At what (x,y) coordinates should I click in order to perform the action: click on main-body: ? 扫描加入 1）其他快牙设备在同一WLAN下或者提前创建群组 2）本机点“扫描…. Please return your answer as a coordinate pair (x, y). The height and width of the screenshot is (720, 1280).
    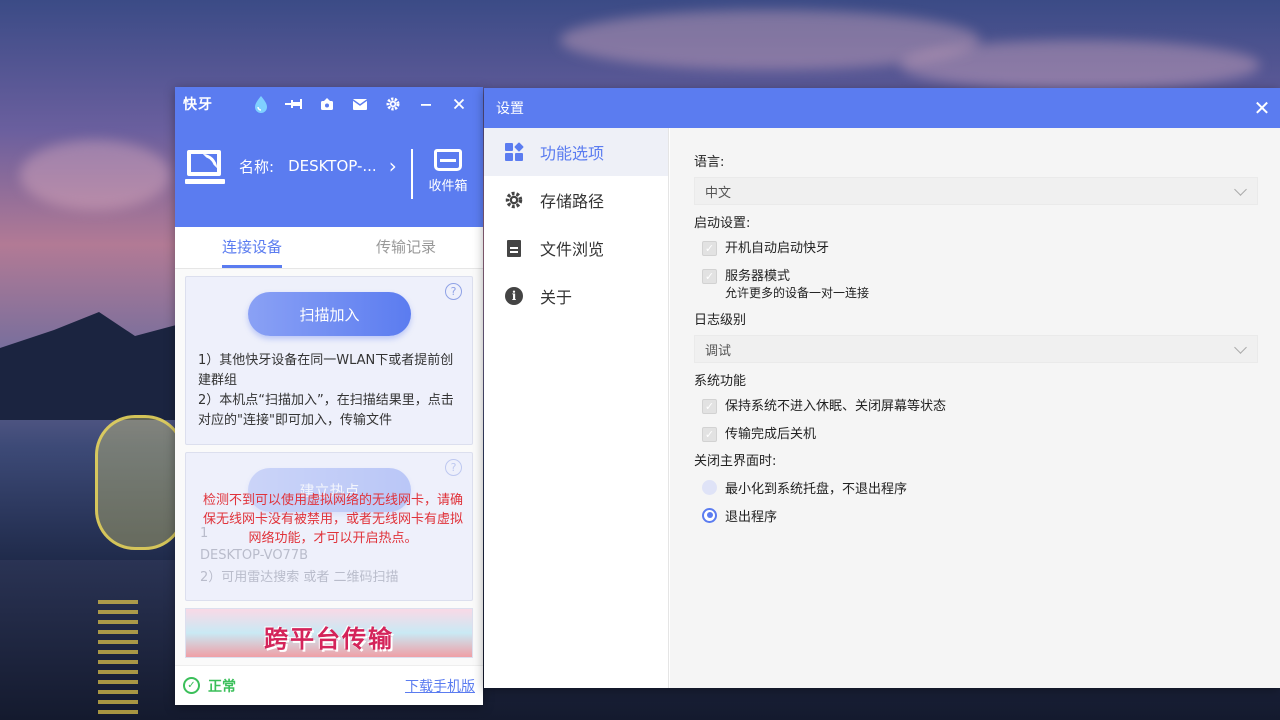
    Looking at the image, I should click on (329, 467).